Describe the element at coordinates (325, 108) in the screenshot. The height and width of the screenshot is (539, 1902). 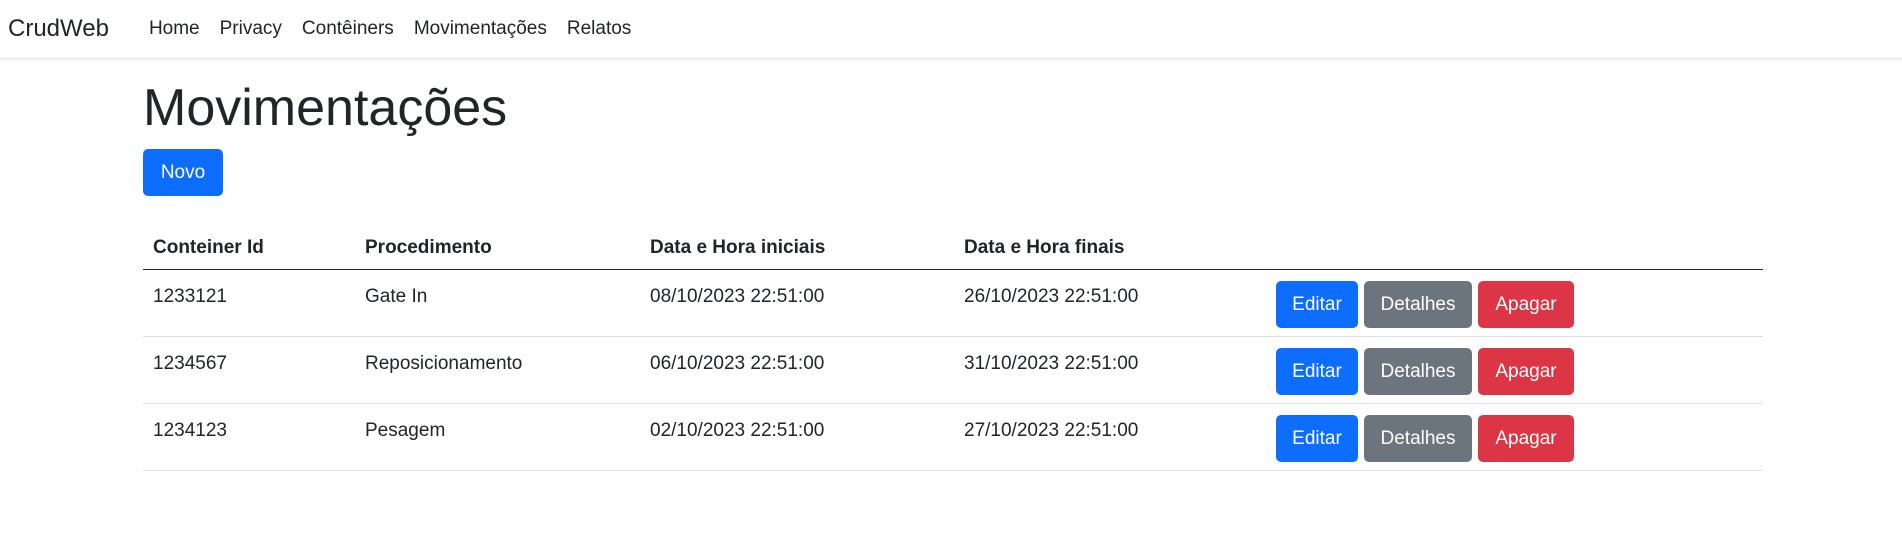
I see `page-title: Movimentações` at that location.